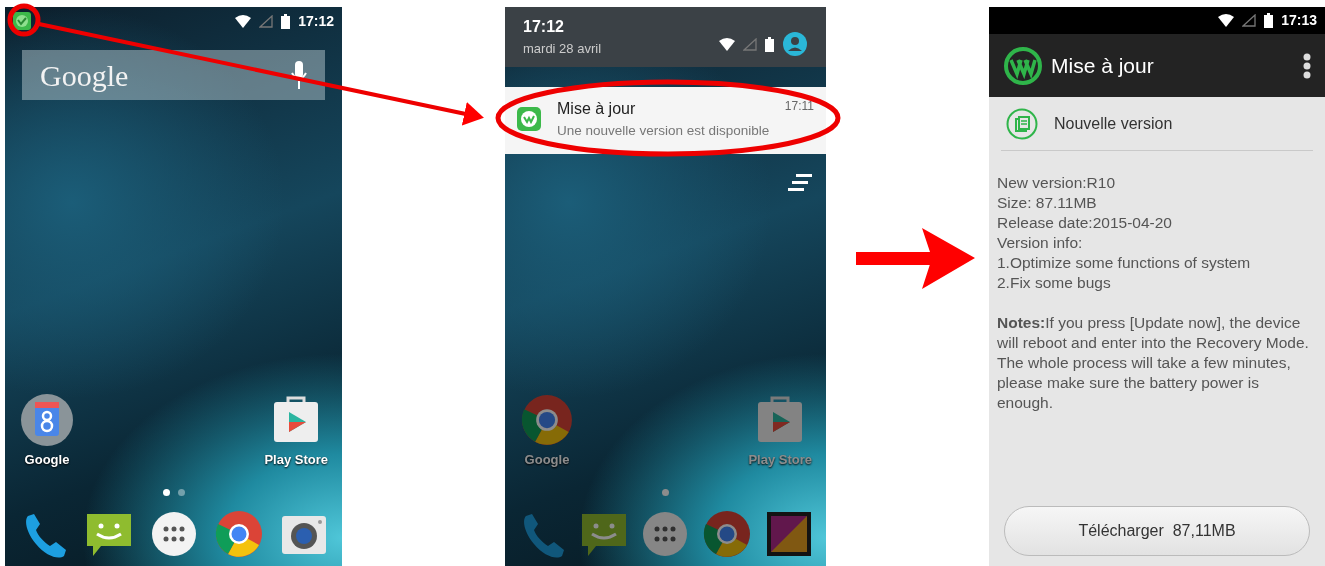  I want to click on app-icon, so click(529, 119).